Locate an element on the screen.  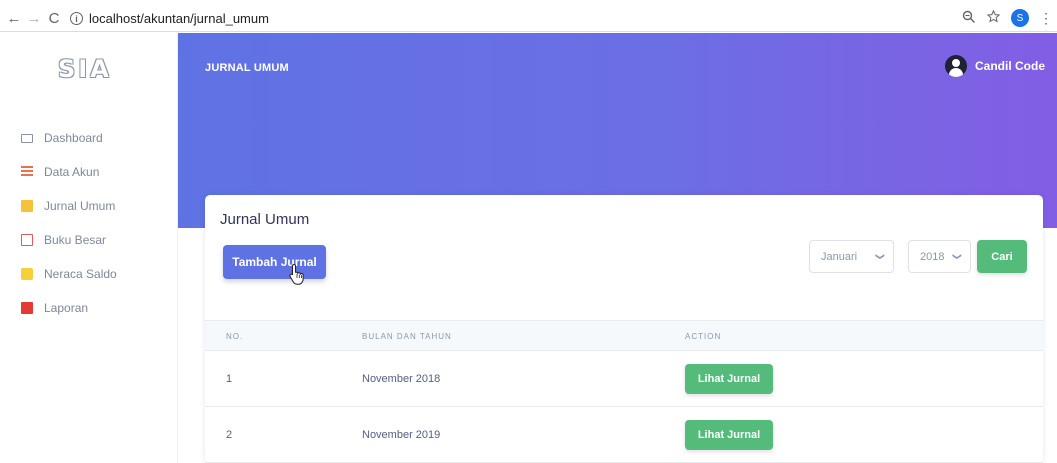
table-header: NO. BULAN DAN TAHUN ACTION is located at coordinates (624, 335).